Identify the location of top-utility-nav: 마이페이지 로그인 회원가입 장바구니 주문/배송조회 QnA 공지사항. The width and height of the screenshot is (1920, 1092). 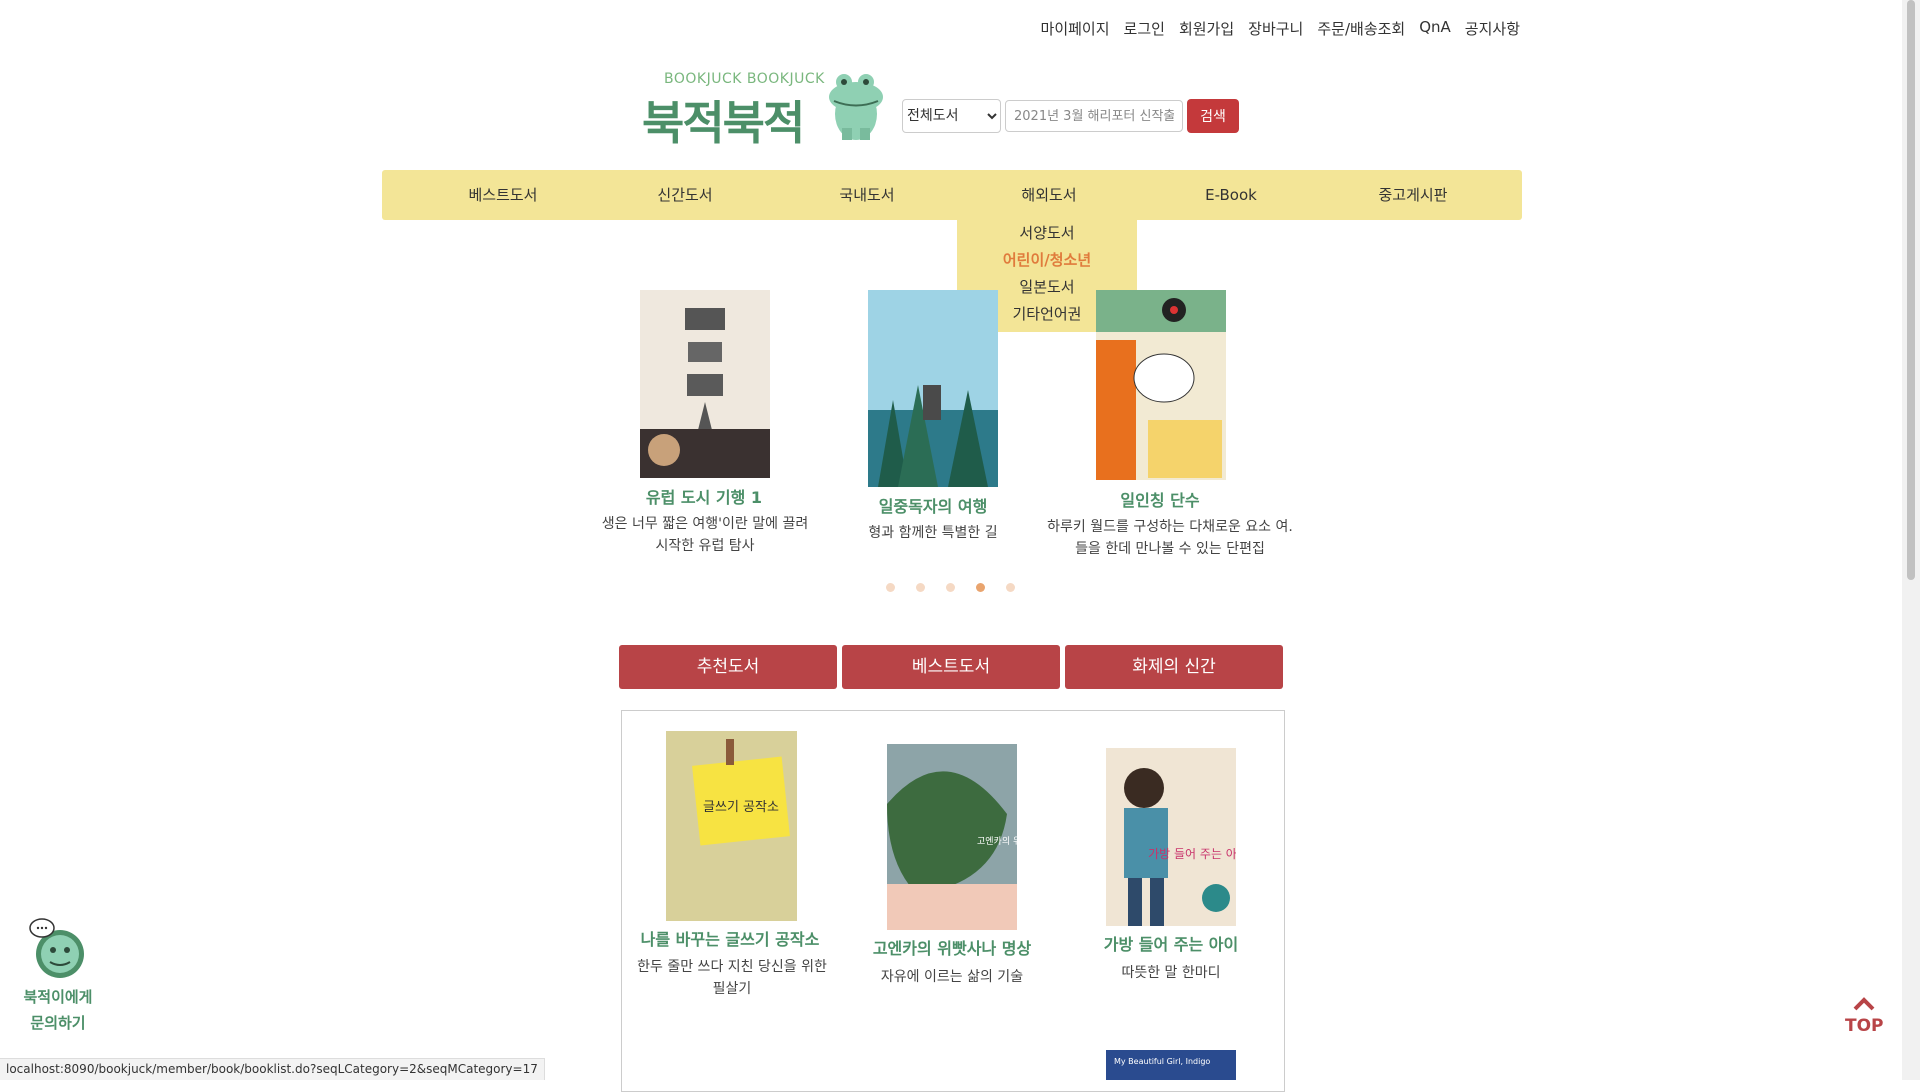
(1280, 28).